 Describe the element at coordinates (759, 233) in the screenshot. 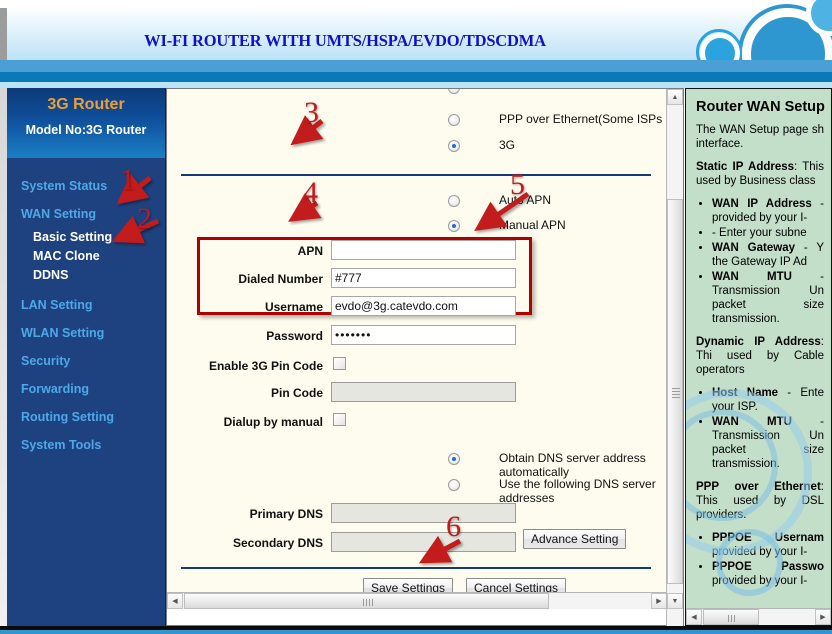

I see `help-bullet-rest: - Enter your subne` at that location.